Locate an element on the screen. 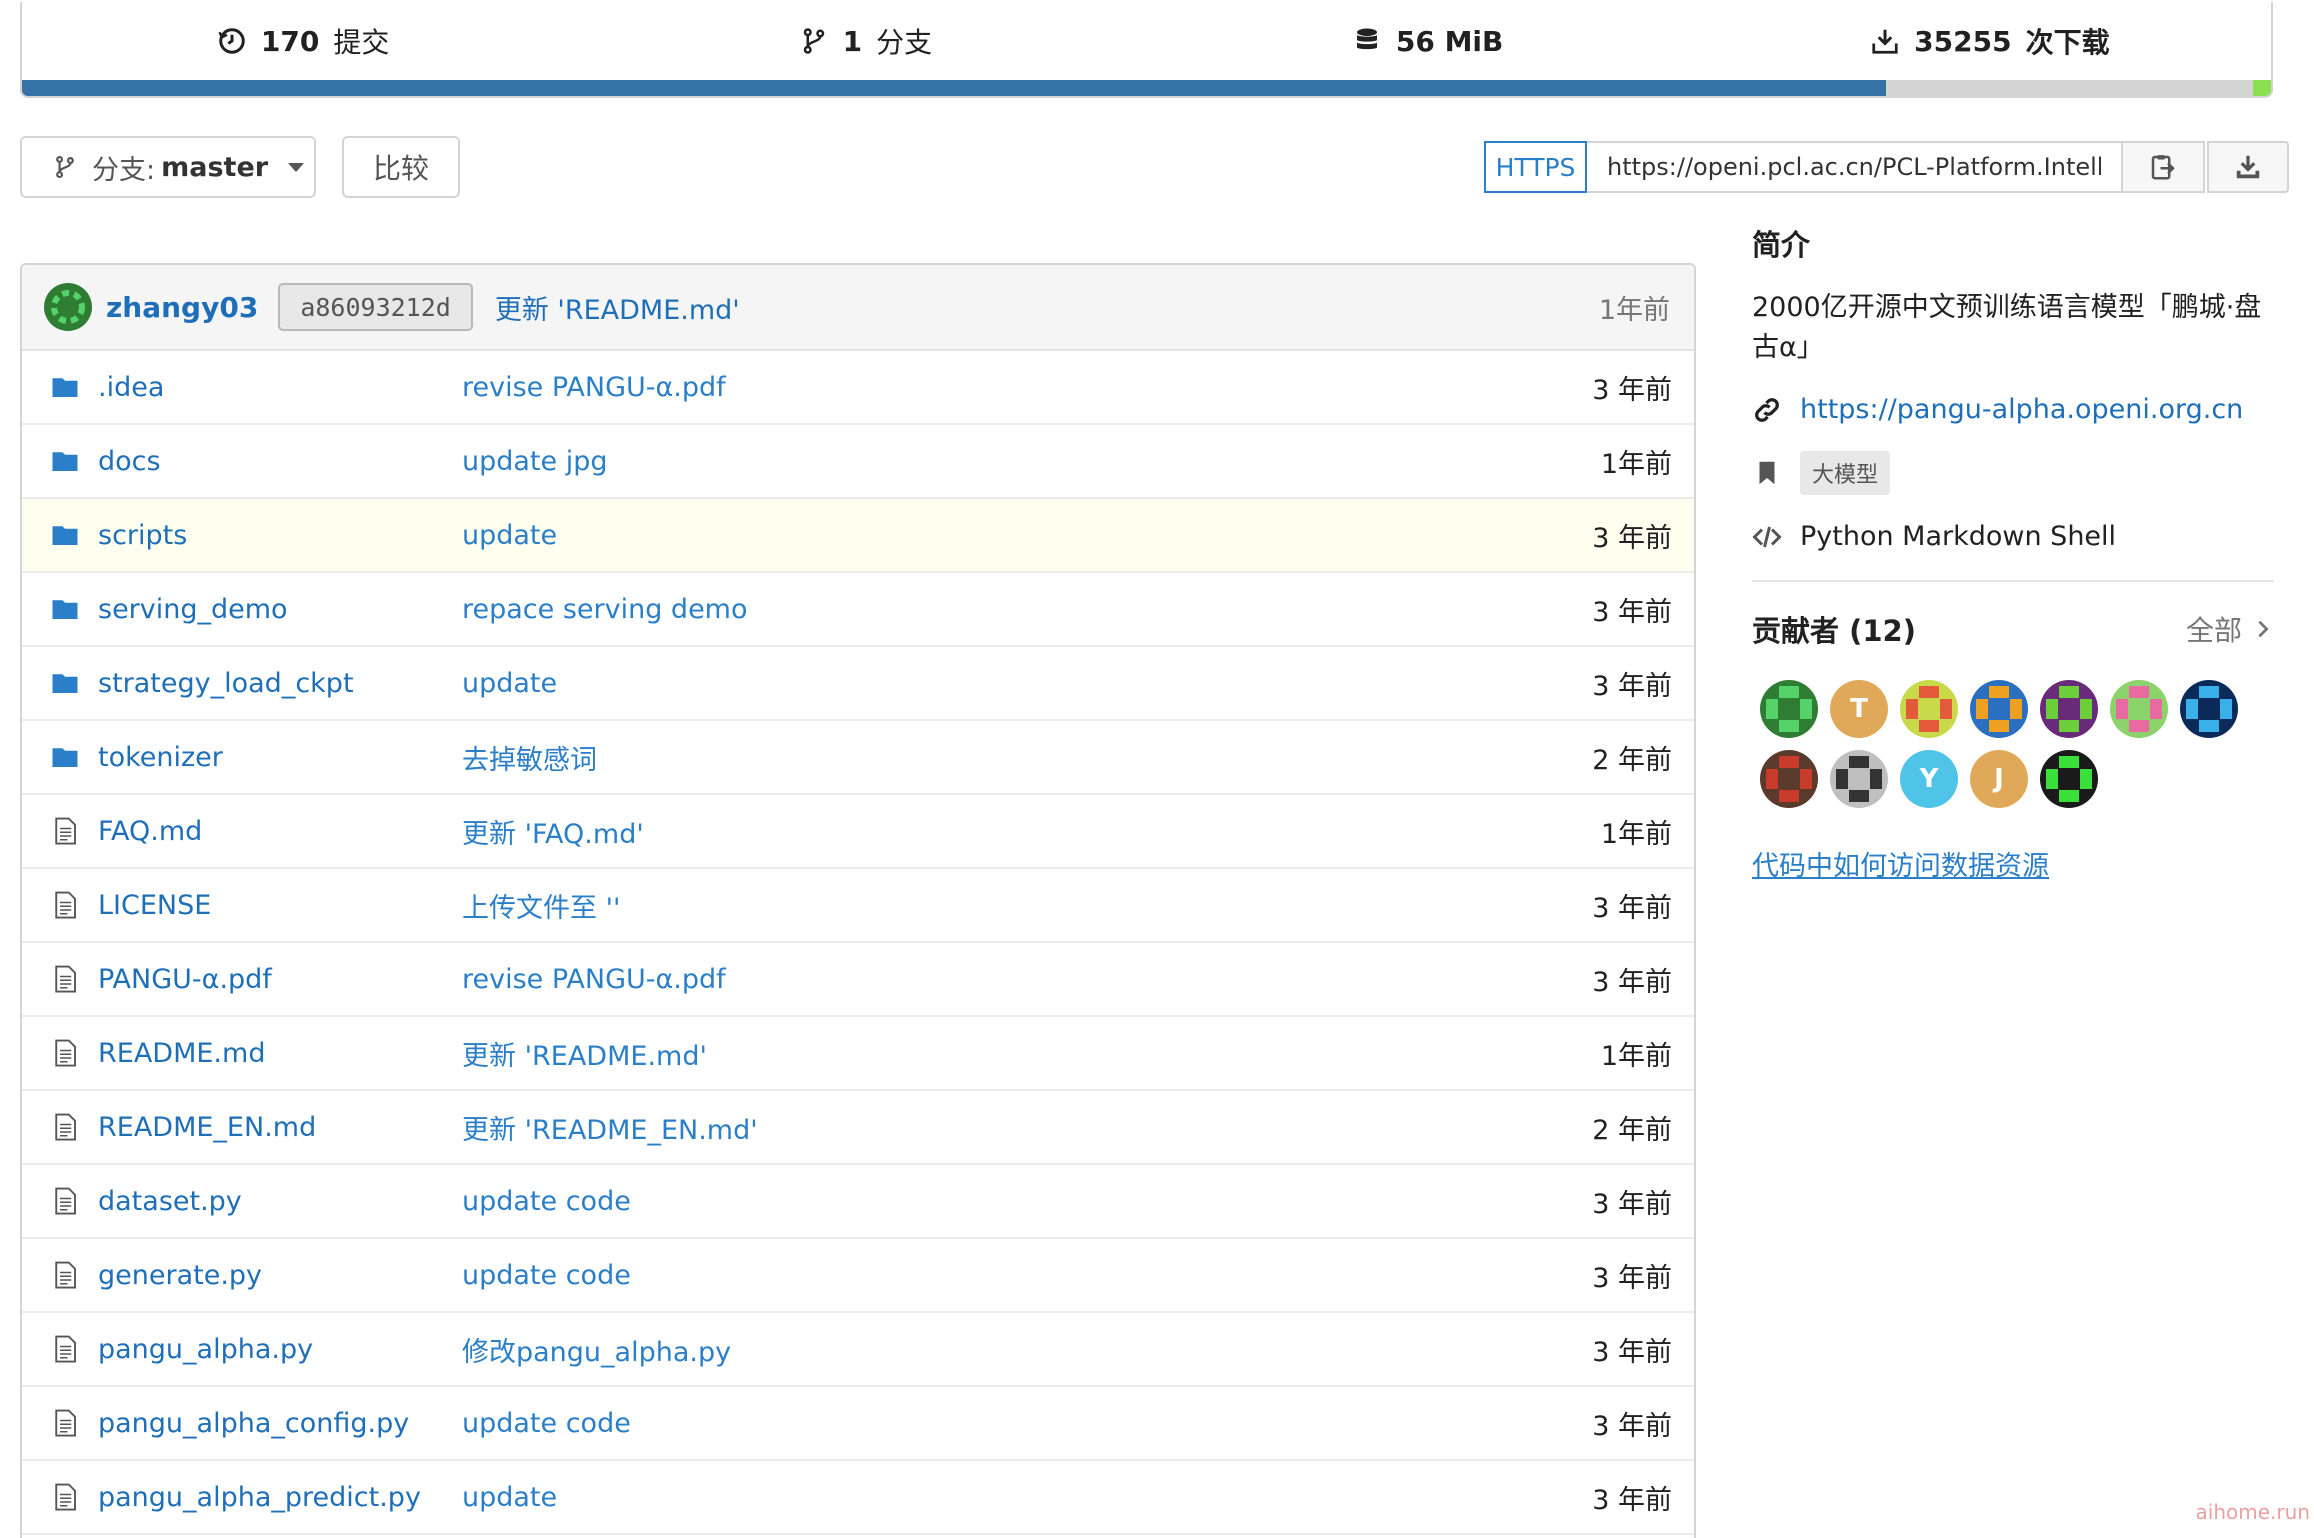  divider is located at coordinates (2013, 581).